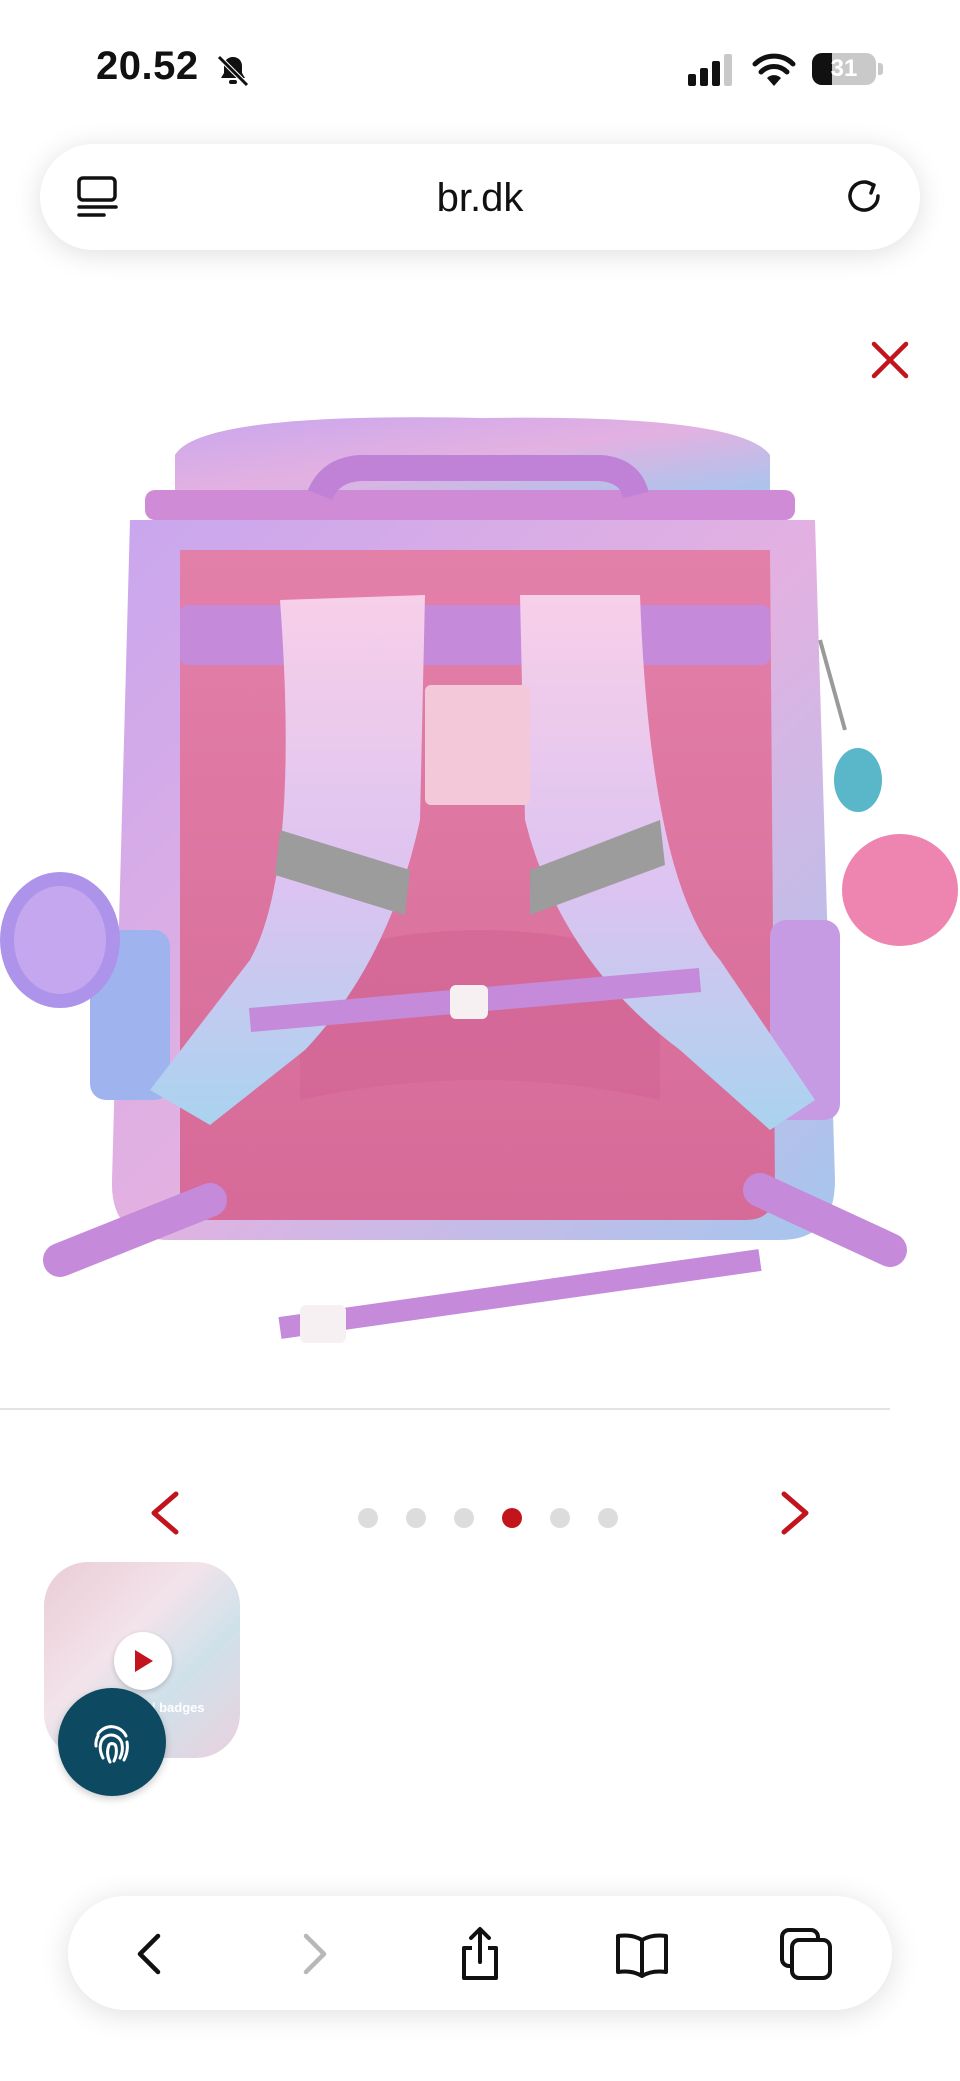  Describe the element at coordinates (314, 1954) in the screenshot. I see `forward-icon` at that location.